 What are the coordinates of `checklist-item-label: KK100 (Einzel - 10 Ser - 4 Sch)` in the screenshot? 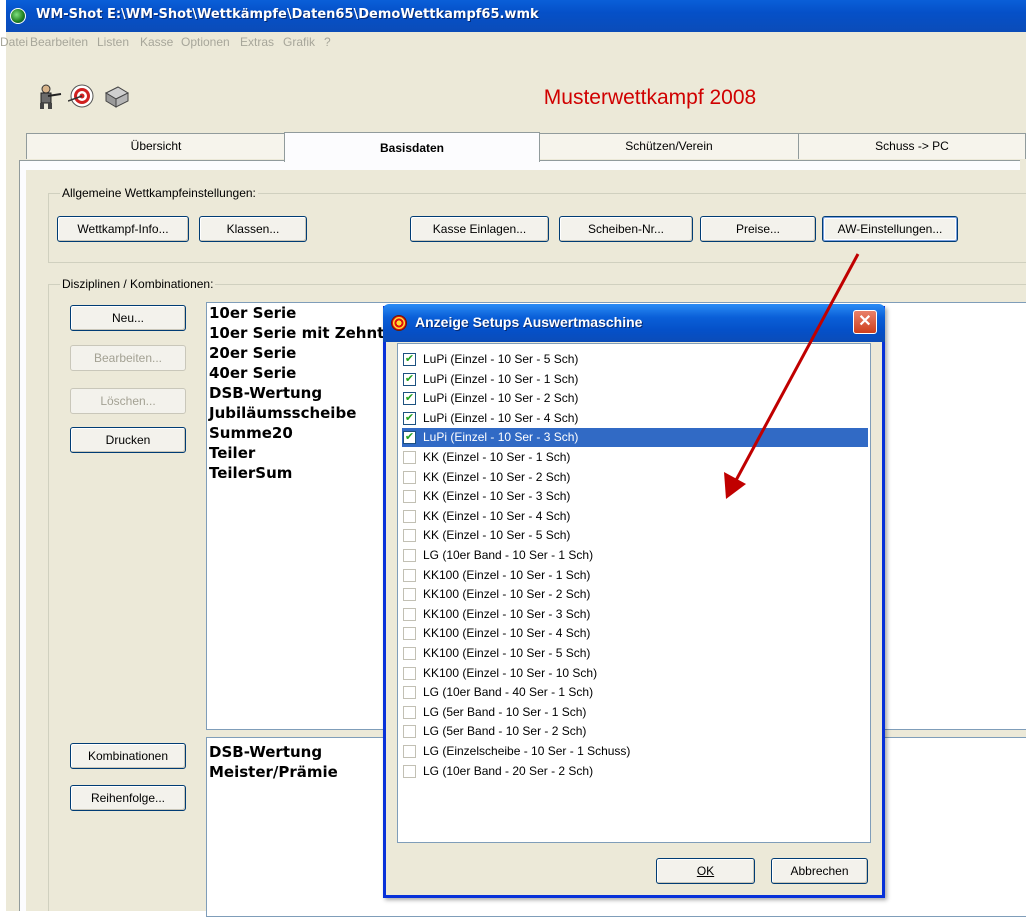 It's located at (507, 633).